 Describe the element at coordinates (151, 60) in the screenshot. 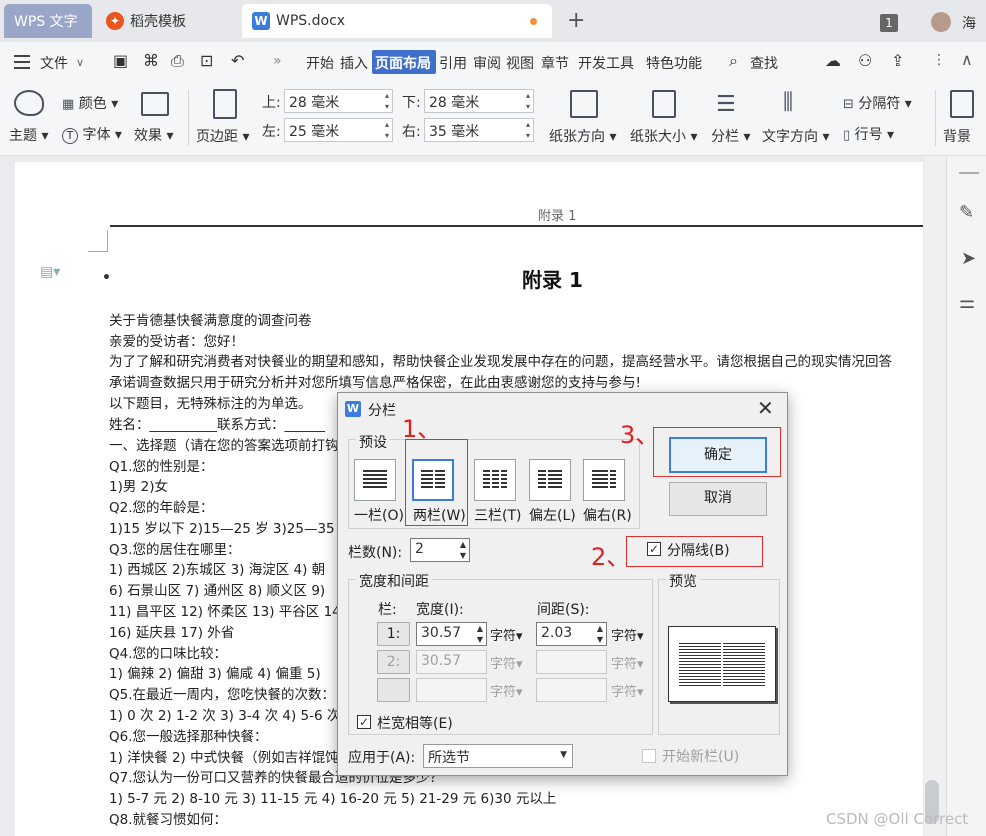

I see `format-painter-icon: ⌘` at that location.